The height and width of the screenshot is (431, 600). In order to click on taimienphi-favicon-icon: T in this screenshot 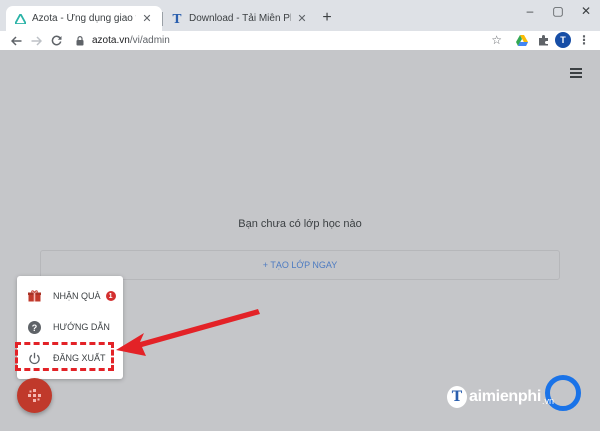, I will do `click(177, 18)`.